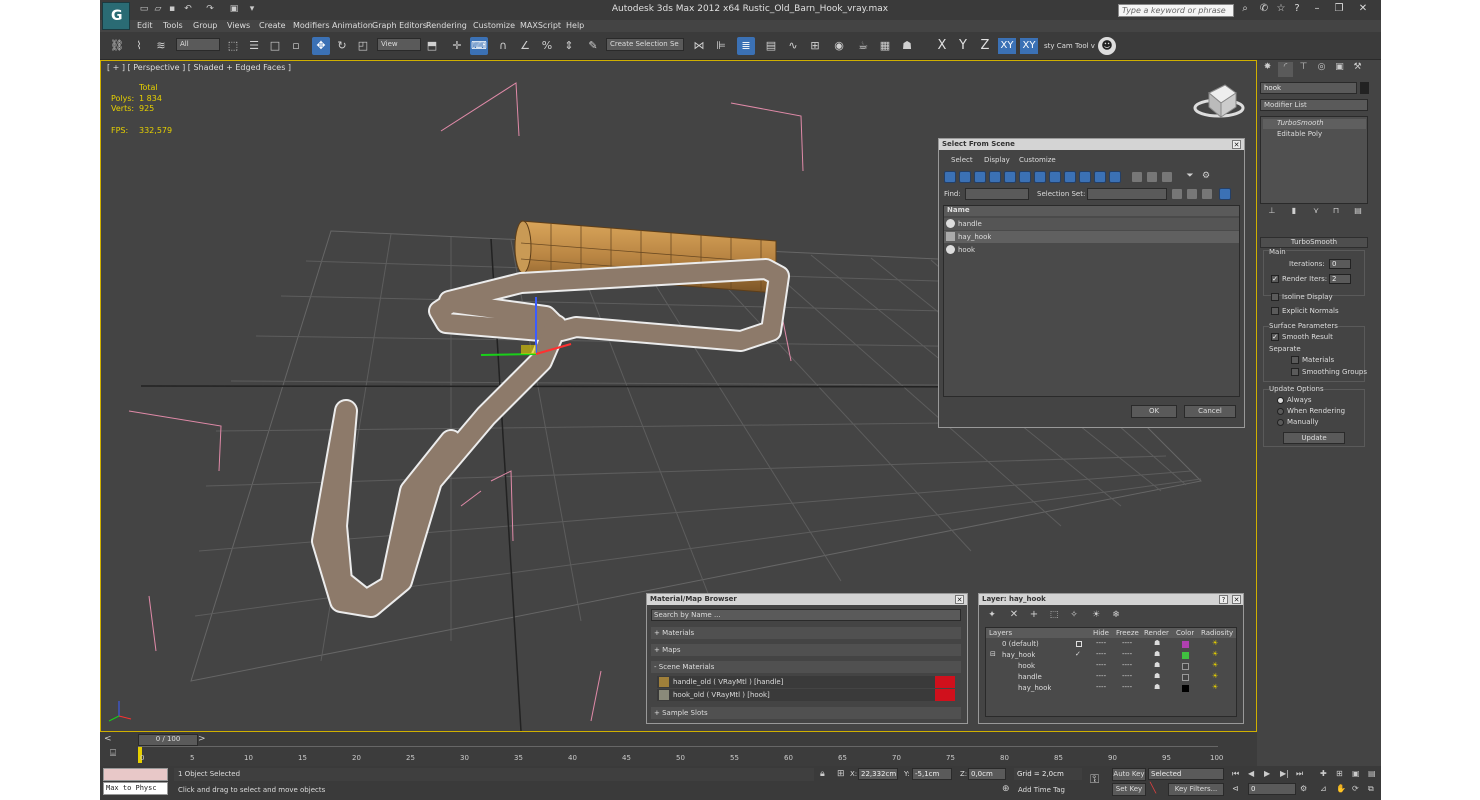  What do you see at coordinates (1275, 311) in the screenshot?
I see `explicit-normals-checkbox` at bounding box center [1275, 311].